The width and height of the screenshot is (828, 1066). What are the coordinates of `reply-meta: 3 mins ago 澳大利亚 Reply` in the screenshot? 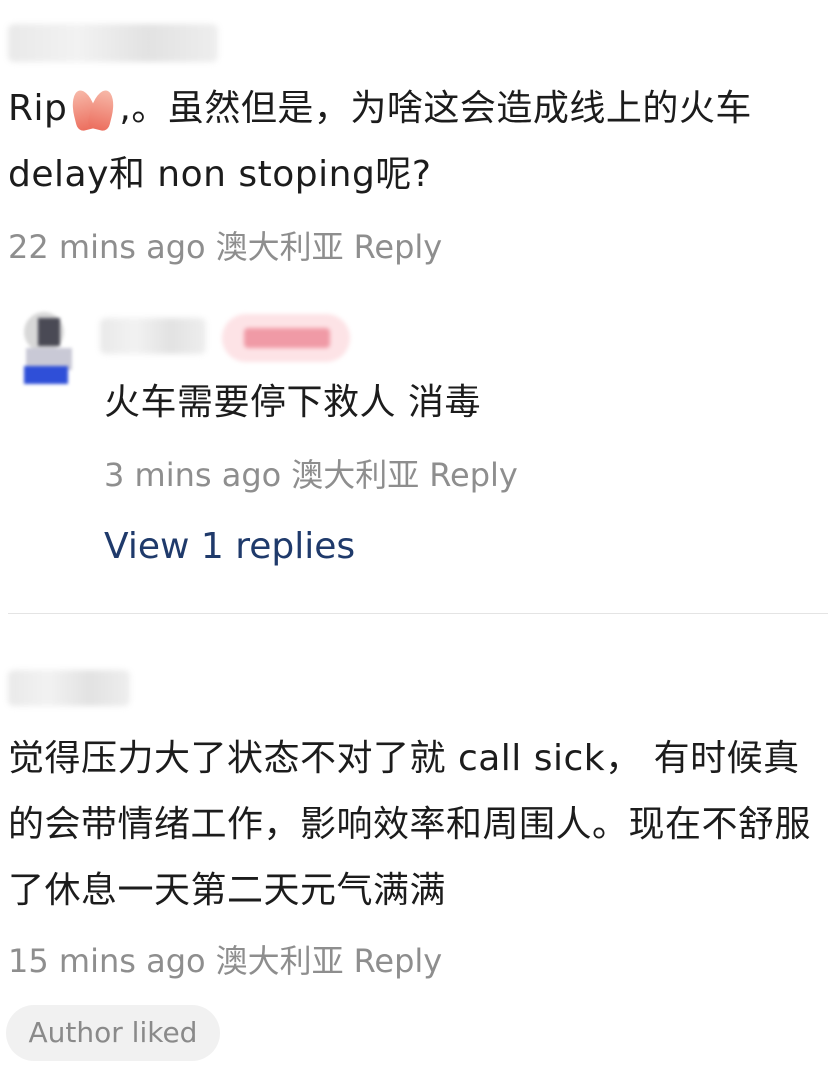 It's located at (316, 473).